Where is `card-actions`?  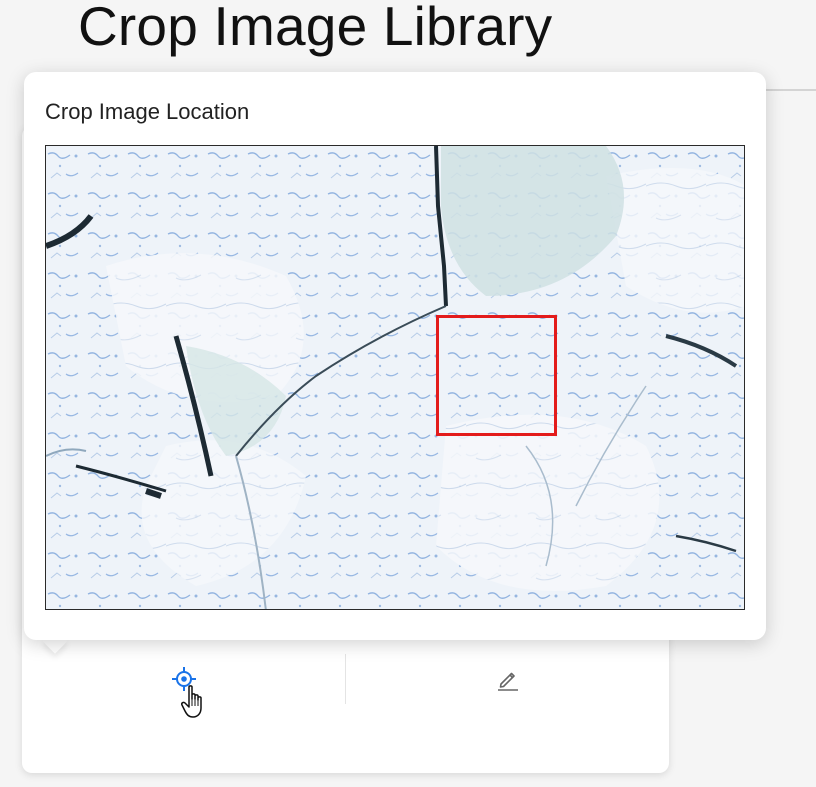
card-actions is located at coordinates (345, 679).